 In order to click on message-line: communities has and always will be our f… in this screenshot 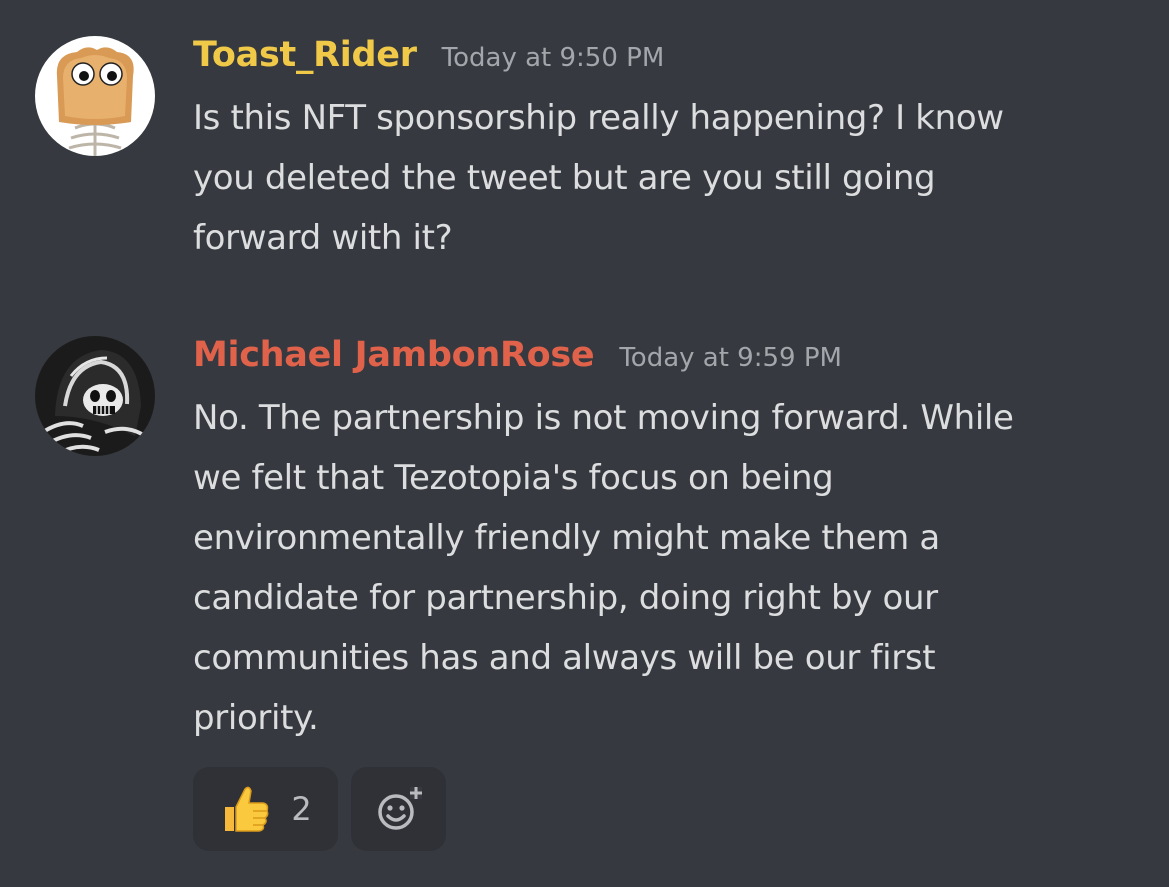, I will do `click(564, 658)`.